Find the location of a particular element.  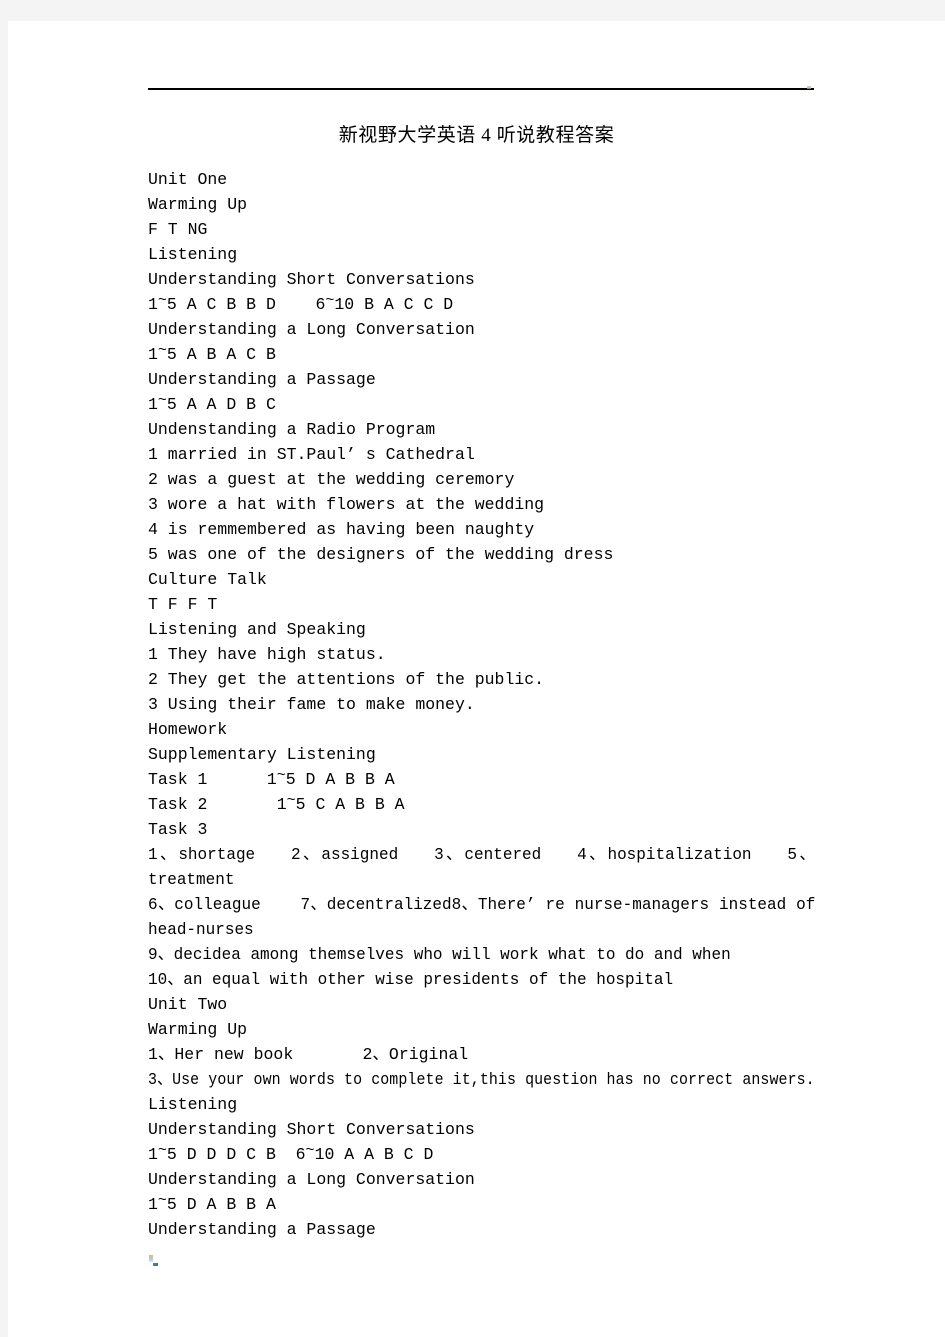

page-title: 新视野大学英语 4 听说教程答案 is located at coordinates (476, 135).